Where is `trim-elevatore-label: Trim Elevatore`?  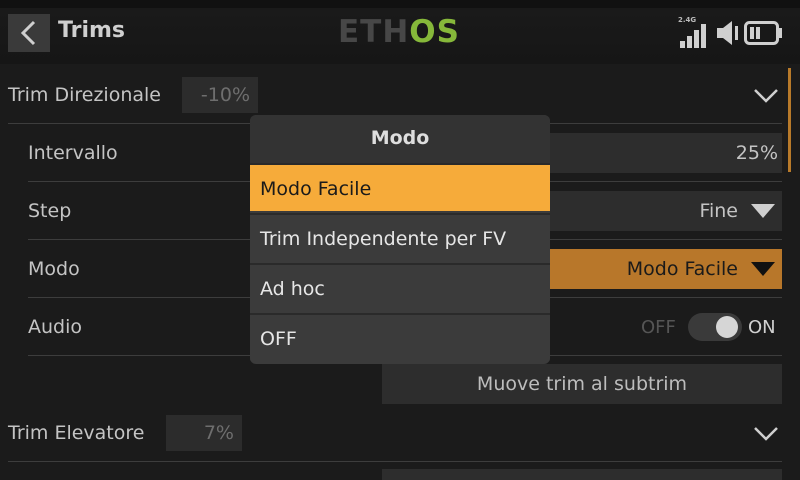
trim-elevatore-label: Trim Elevatore is located at coordinates (76, 433).